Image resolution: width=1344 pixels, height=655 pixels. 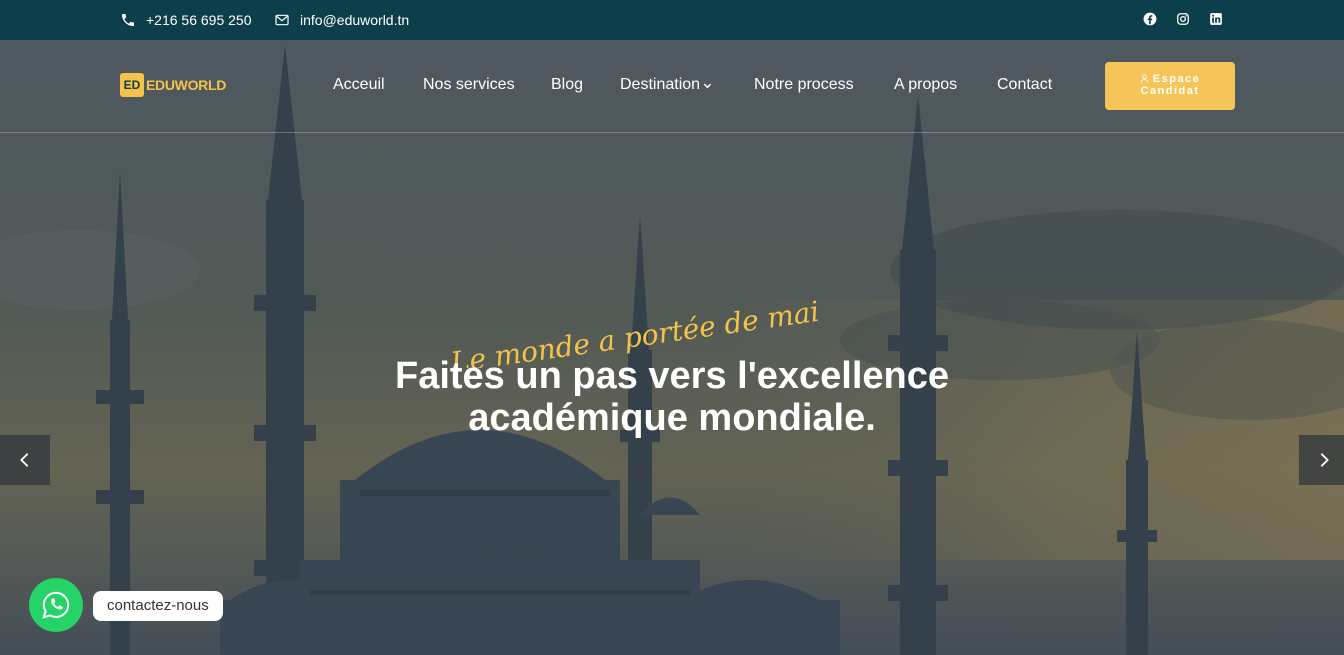 I want to click on espace-candidat-button: Espace Candidat, so click(x=1170, y=86).